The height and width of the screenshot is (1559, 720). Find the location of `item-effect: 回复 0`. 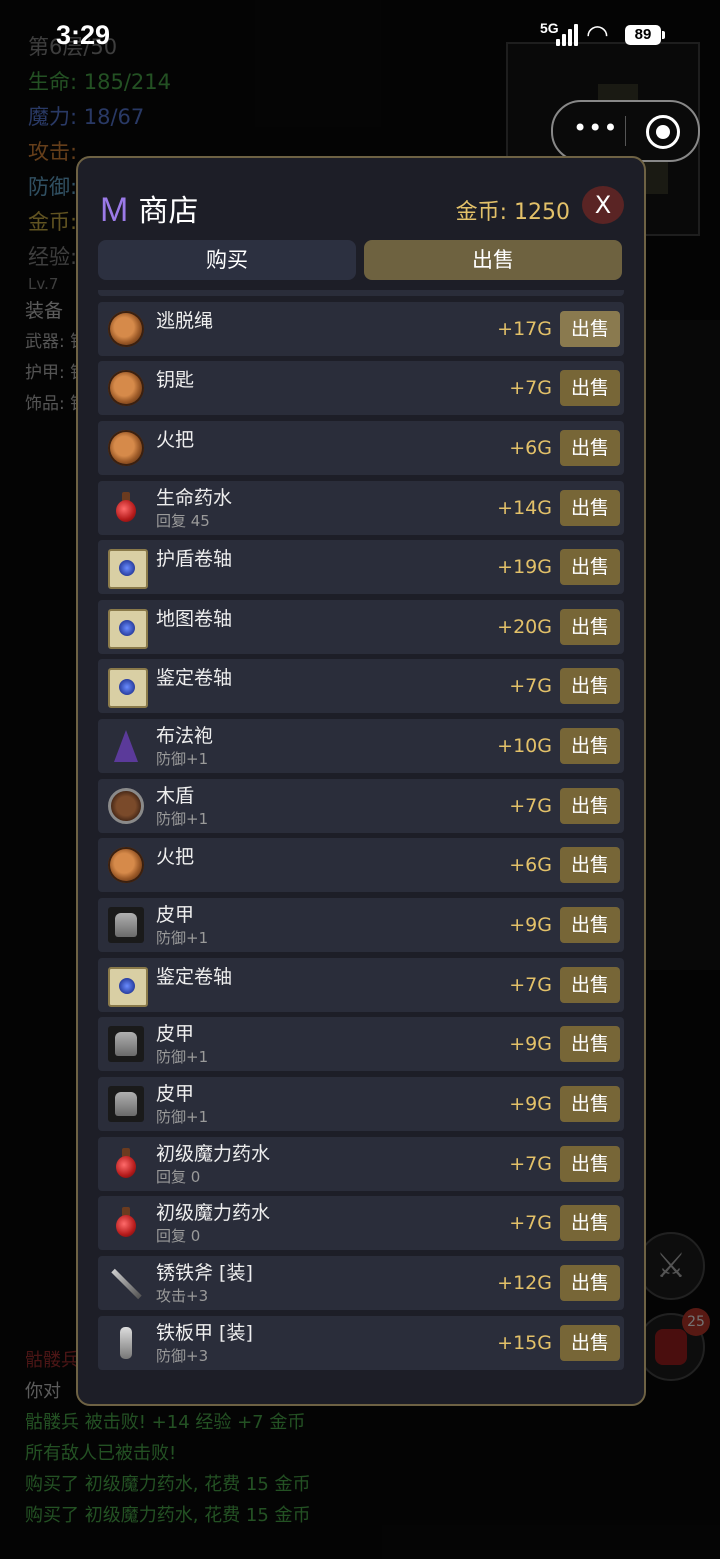

item-effect: 回复 0 is located at coordinates (178, 1176).